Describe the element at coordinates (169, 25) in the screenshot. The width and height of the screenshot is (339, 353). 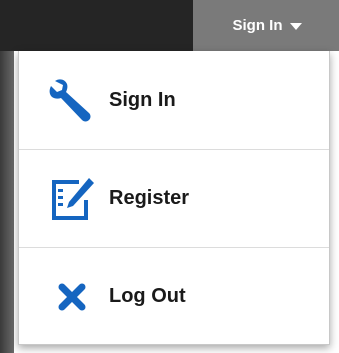
I see `top-navigation-bar: Sign In` at that location.